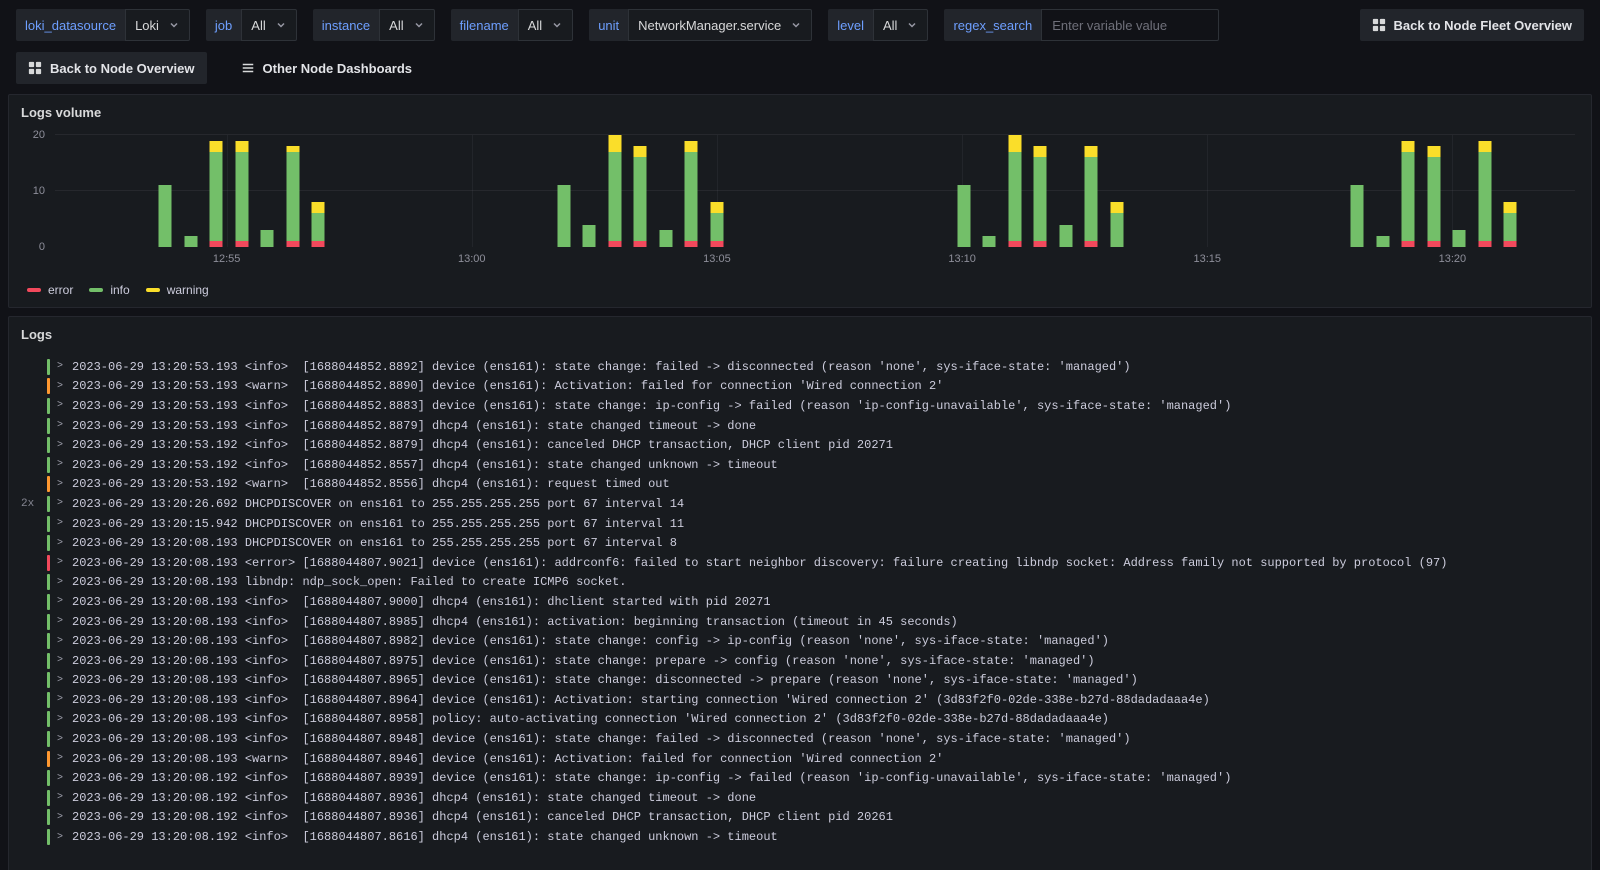 This screenshot has height=870, width=1600. What do you see at coordinates (111, 68) in the screenshot?
I see `back-to-node-overview-button: Back to Node Overview` at bounding box center [111, 68].